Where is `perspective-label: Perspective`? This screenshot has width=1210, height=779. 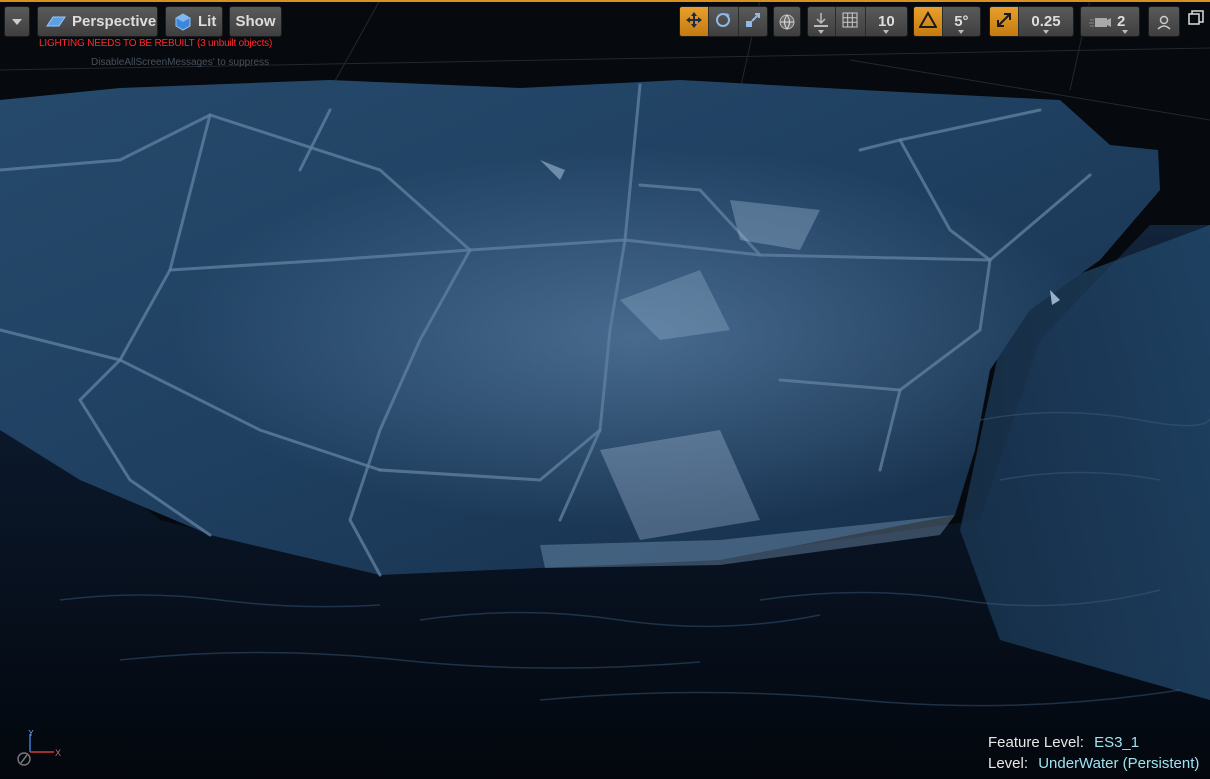 perspective-label: Perspective is located at coordinates (114, 21).